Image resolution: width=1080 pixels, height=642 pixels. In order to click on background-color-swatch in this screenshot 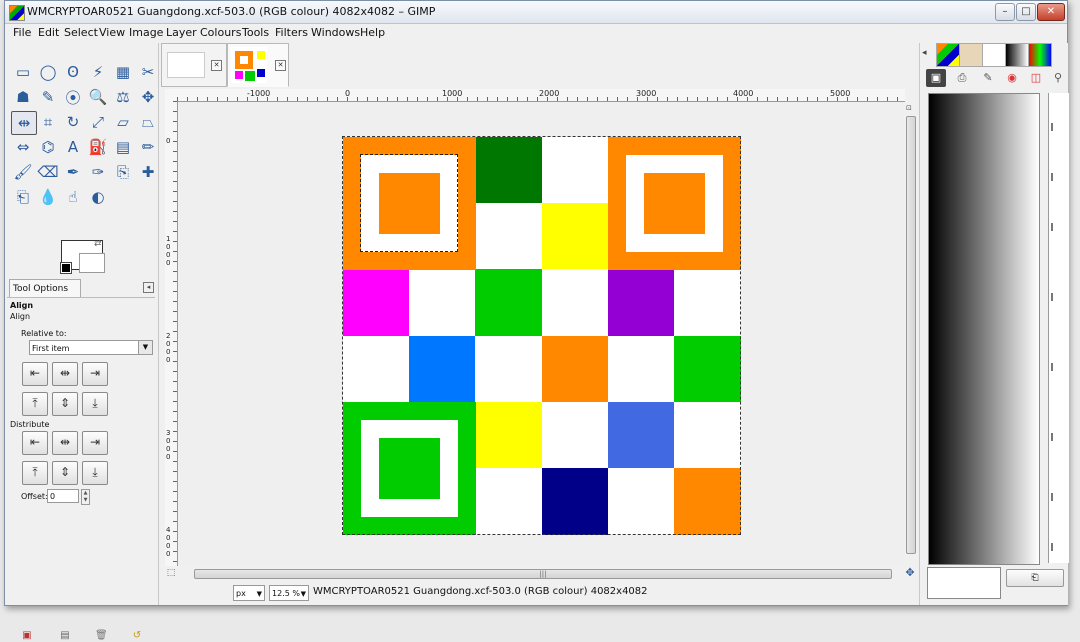, I will do `click(92, 263)`.